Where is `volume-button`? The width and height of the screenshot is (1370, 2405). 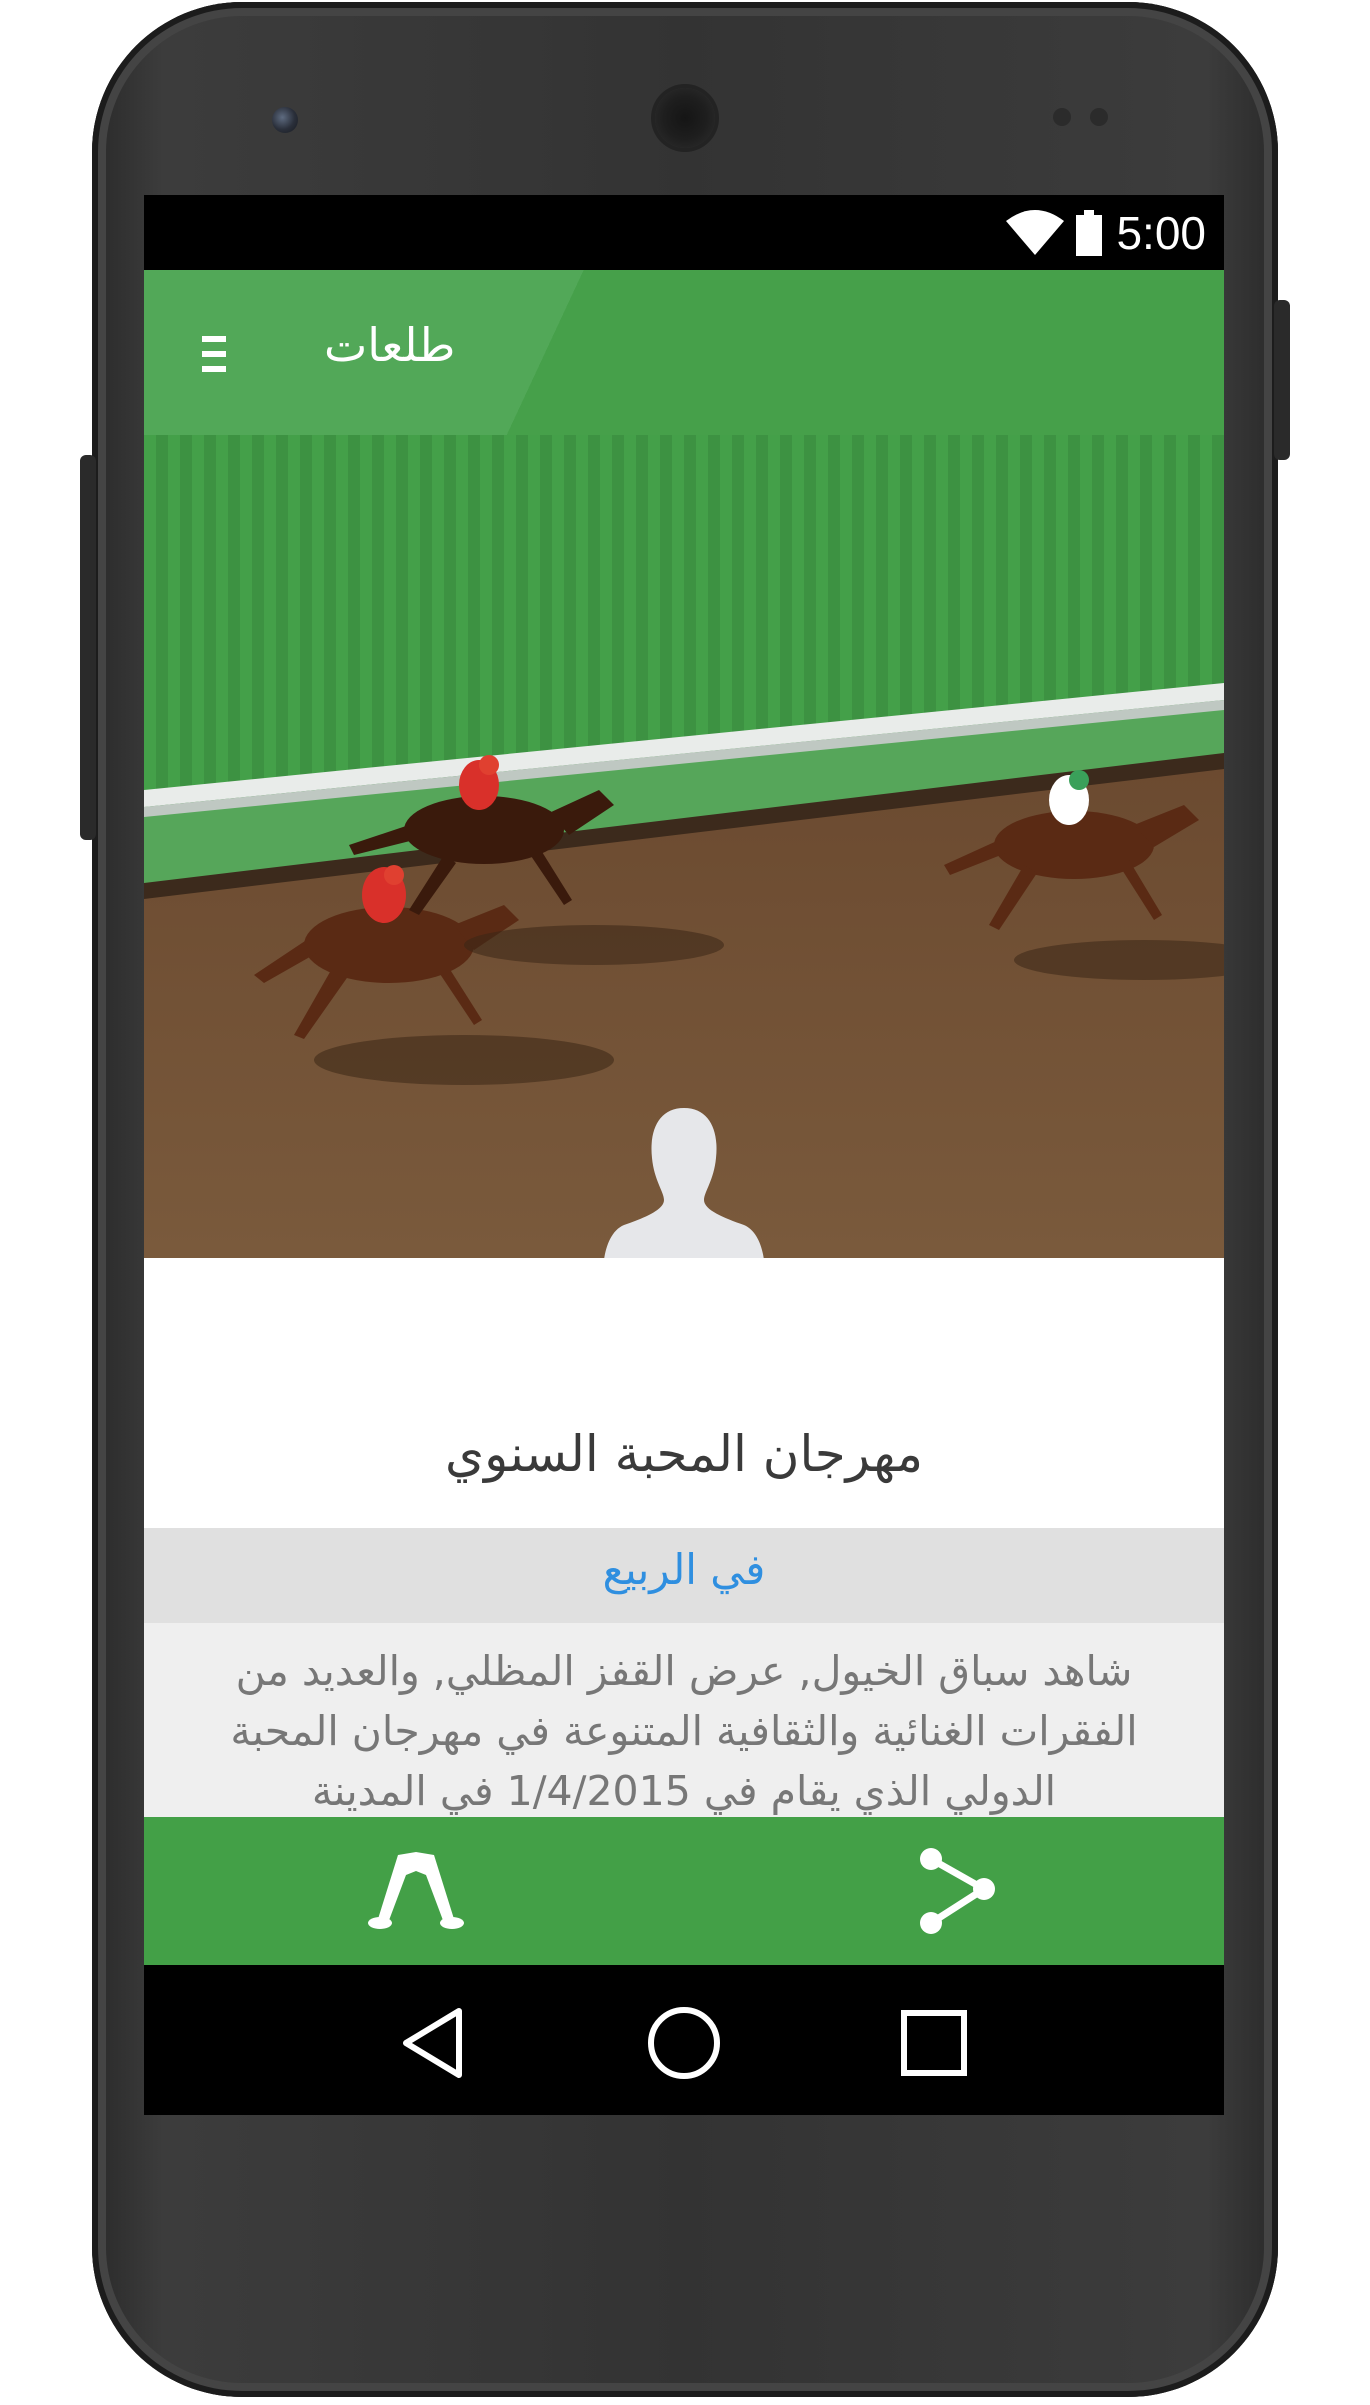 volume-button is located at coordinates (88, 647).